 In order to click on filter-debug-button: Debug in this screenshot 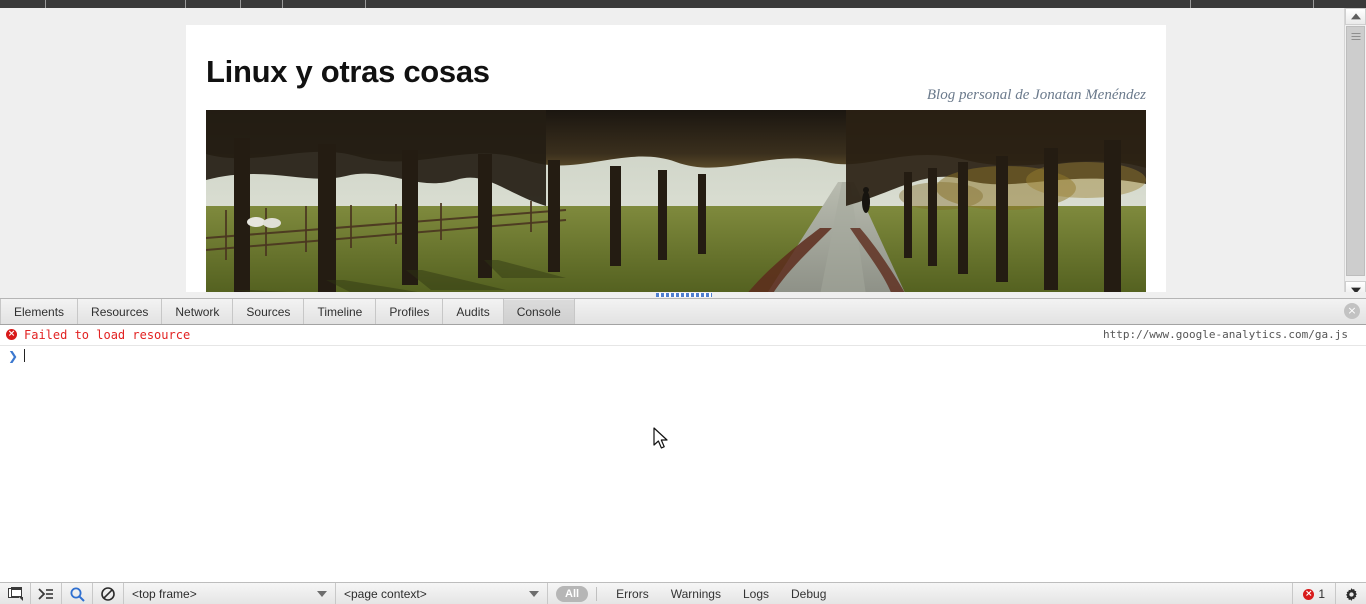, I will do `click(808, 593)`.